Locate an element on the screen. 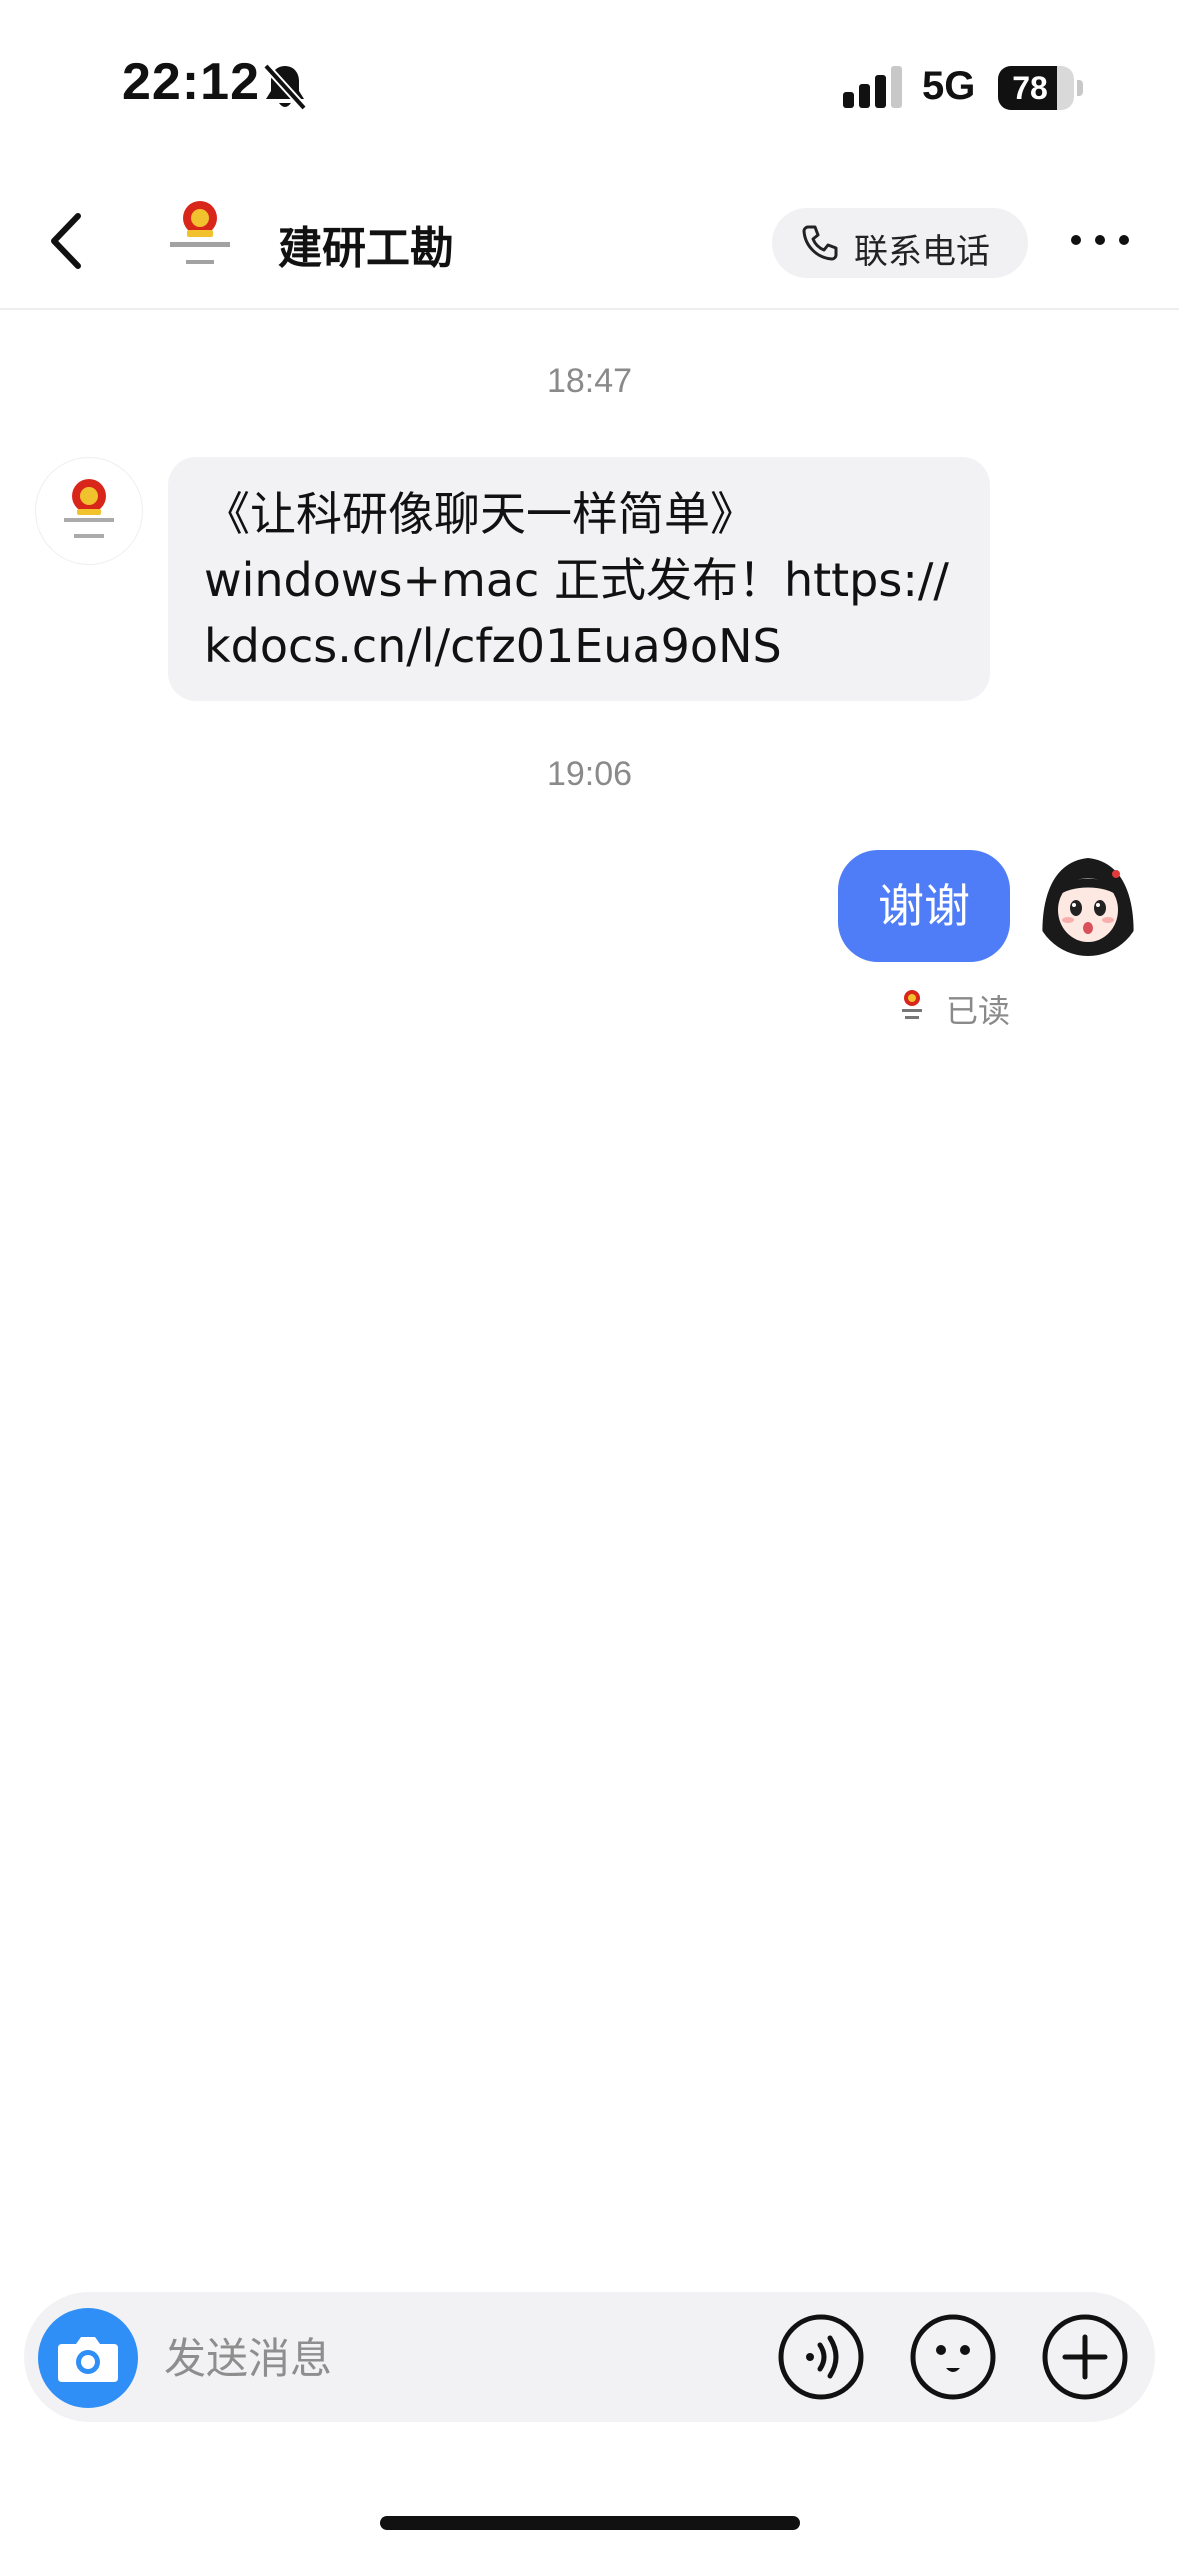 The height and width of the screenshot is (2556, 1179). read-receipt: 已读 is located at coordinates (962, 1005).